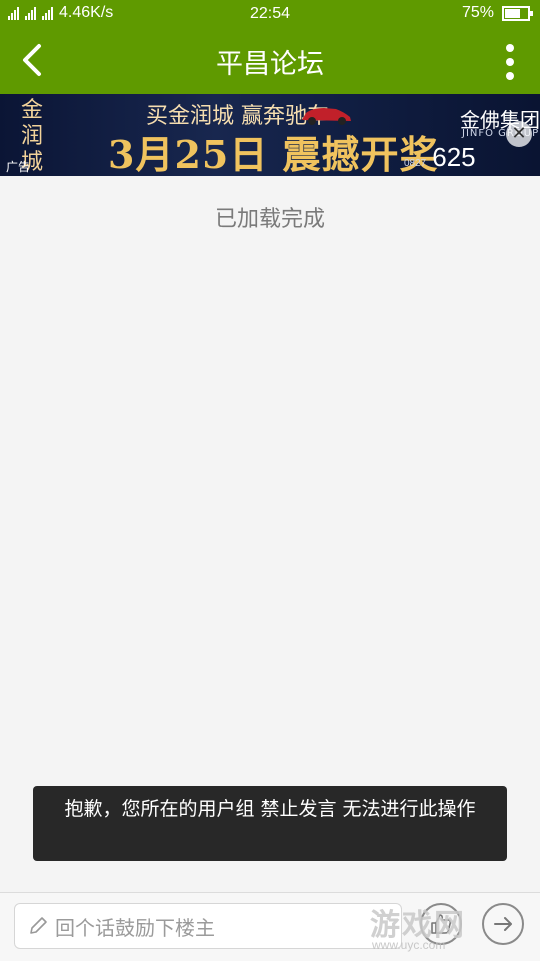 The image size is (540, 961). I want to click on status-right: 75%, so click(497, 13).